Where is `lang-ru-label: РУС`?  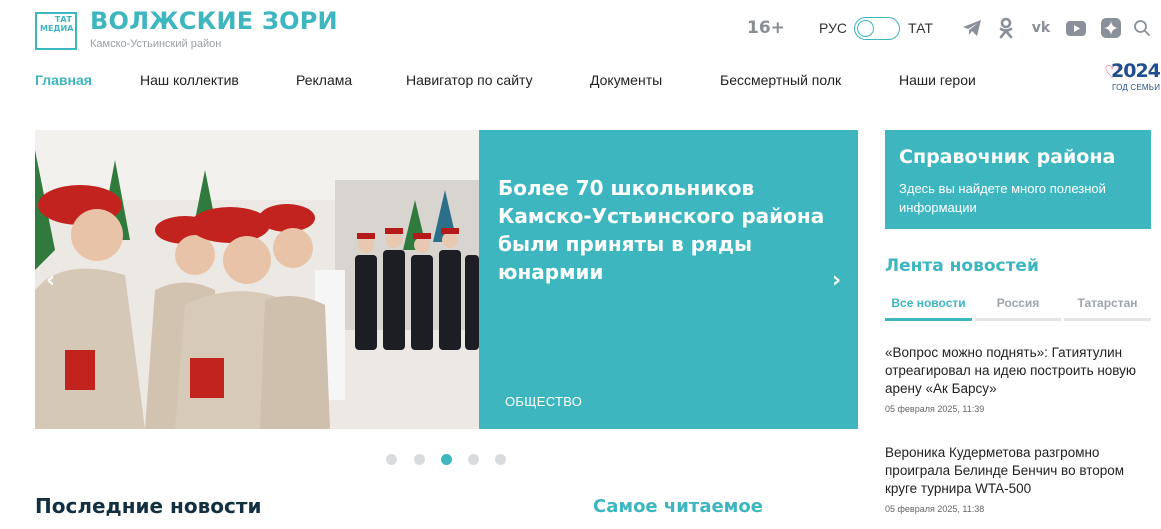
lang-ru-label: РУС is located at coordinates (833, 28).